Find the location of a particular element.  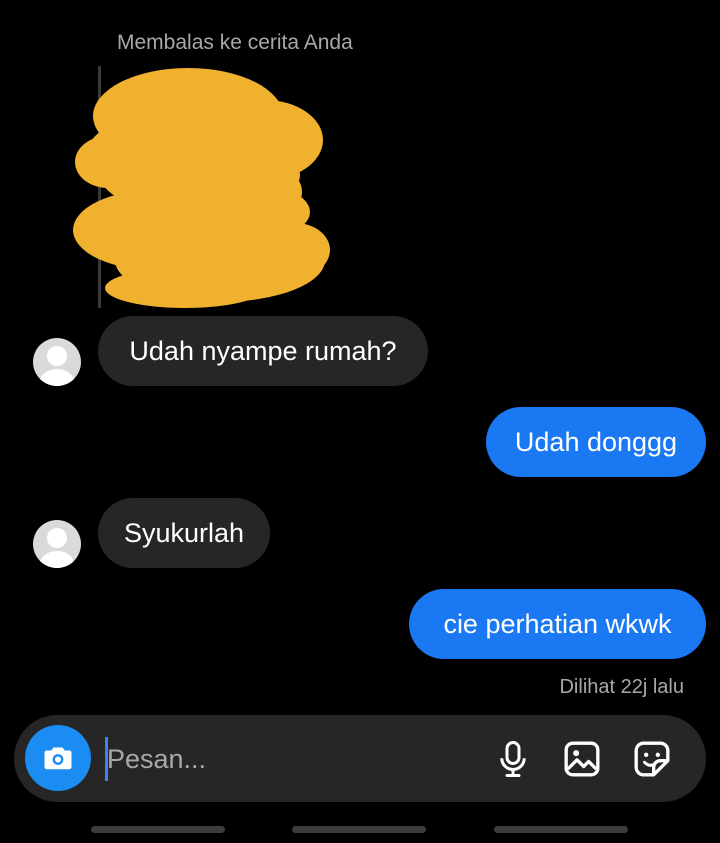

gallery-button is located at coordinates (582, 759).